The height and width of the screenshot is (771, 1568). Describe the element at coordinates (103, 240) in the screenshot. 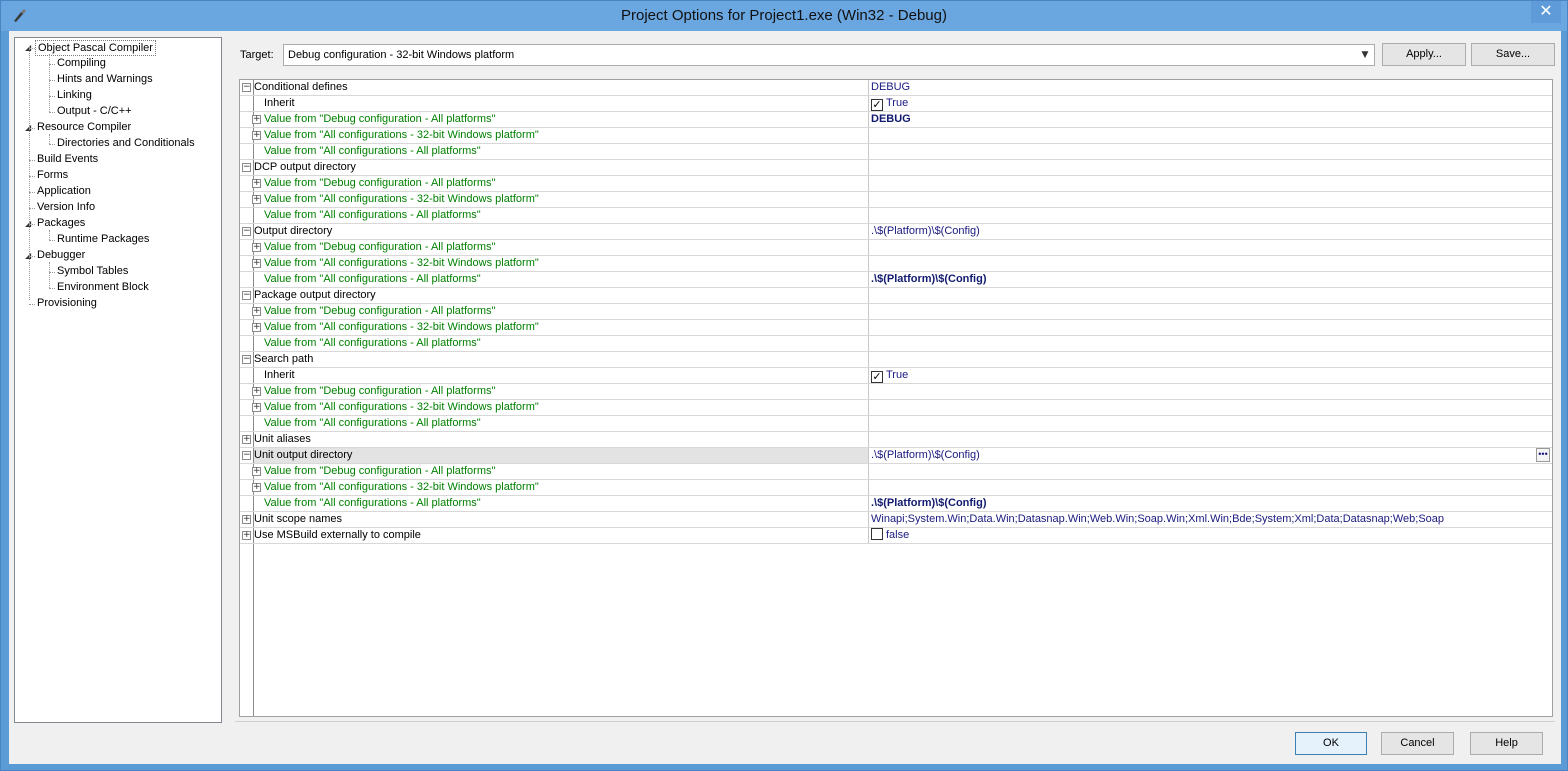

I see `tree-item: Runtime Packages` at that location.